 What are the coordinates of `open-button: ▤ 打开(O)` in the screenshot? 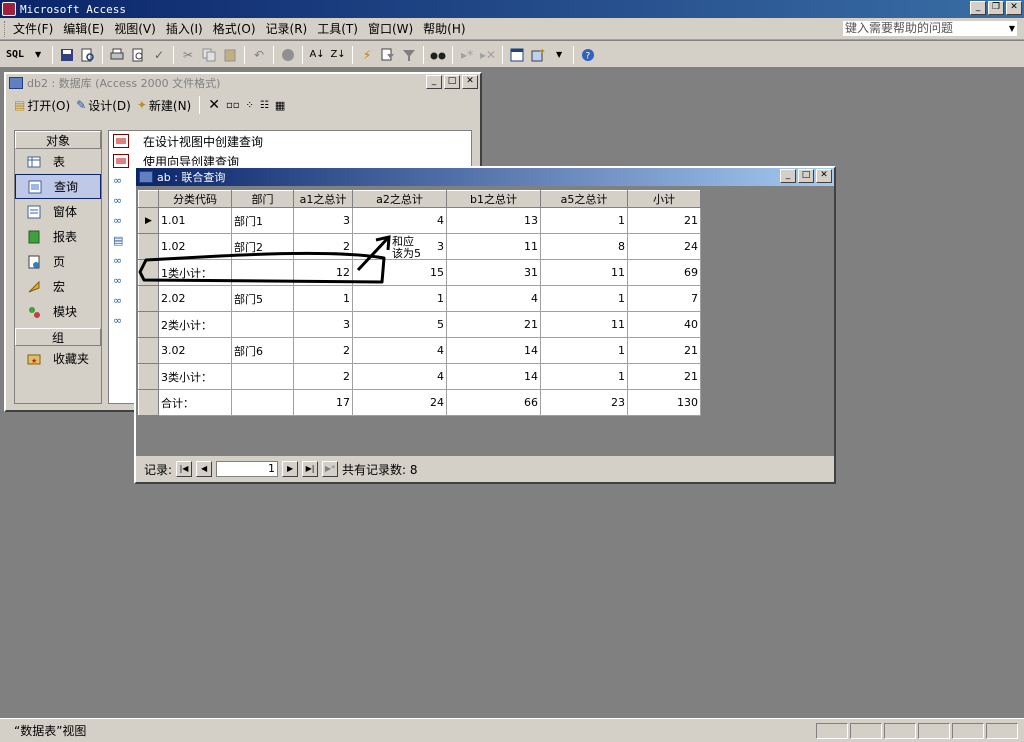 It's located at (42, 105).